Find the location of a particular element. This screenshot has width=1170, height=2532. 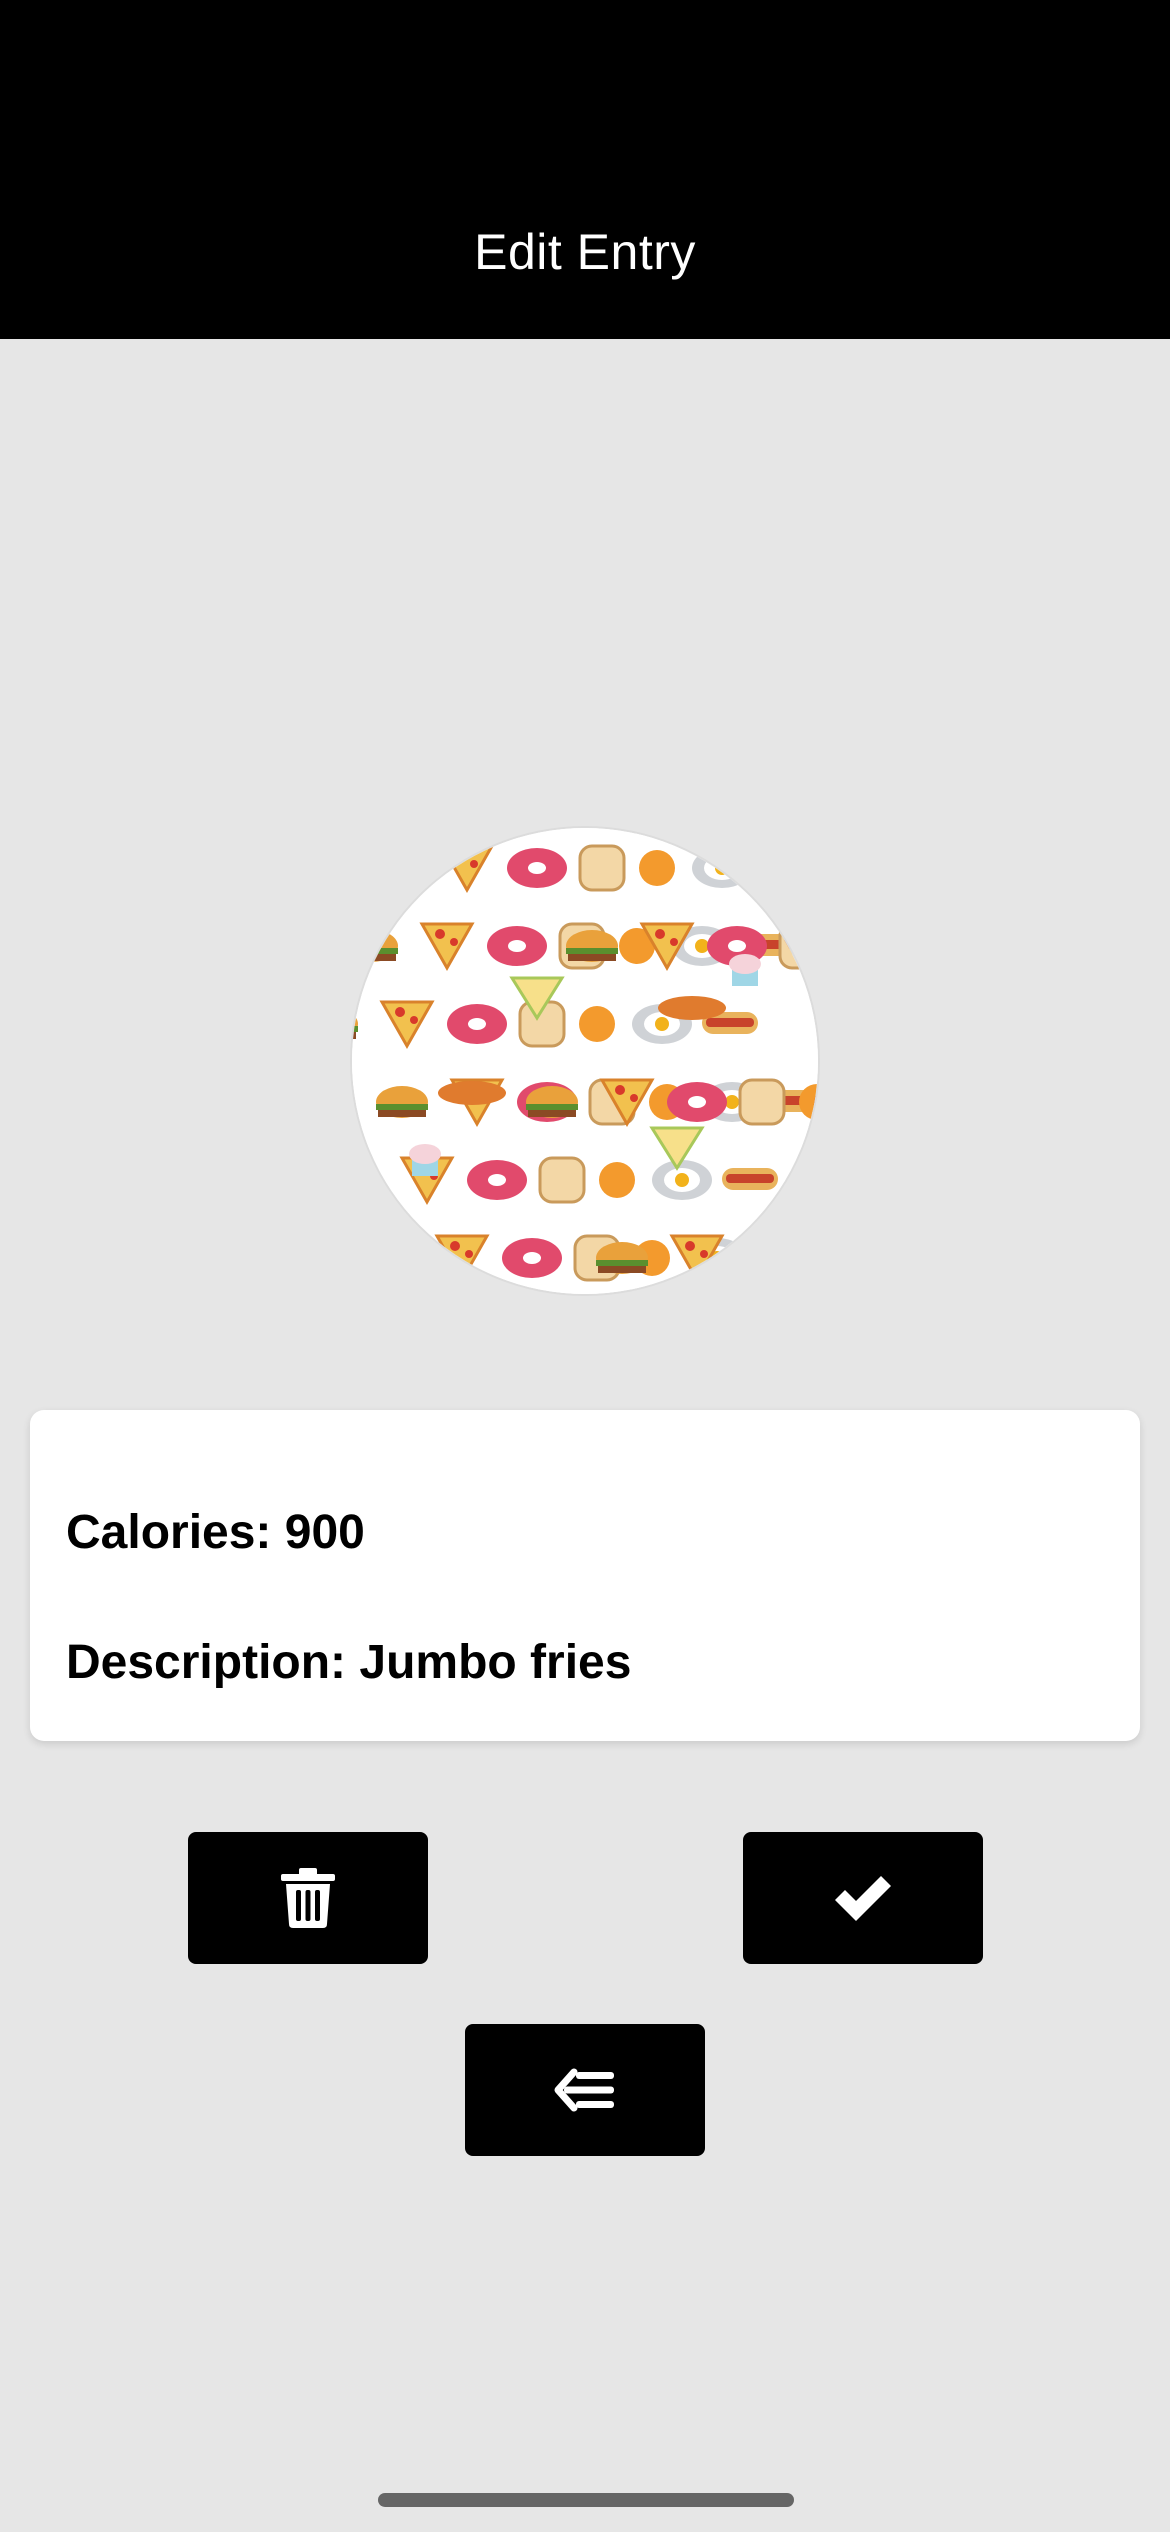

calories-text: Calories: 900 is located at coordinates (215, 1532).